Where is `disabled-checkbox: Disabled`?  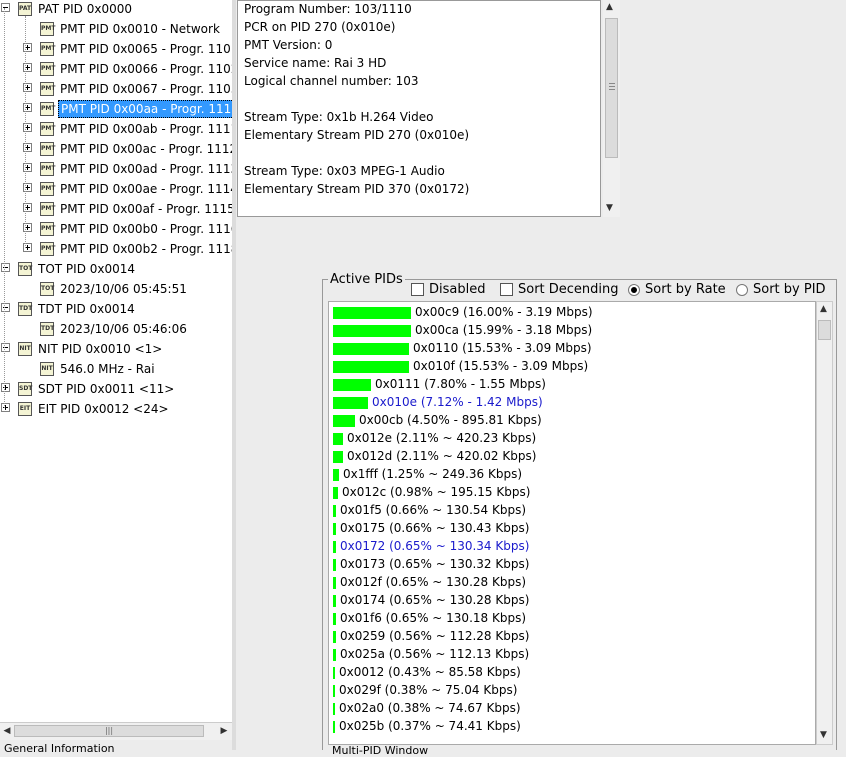 disabled-checkbox: Disabled is located at coordinates (448, 290).